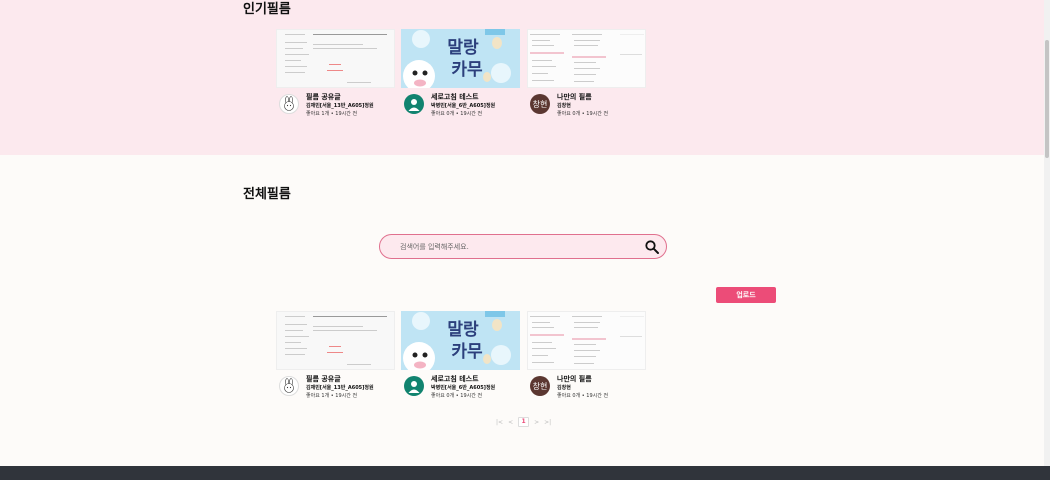 The height and width of the screenshot is (480, 1050). I want to click on search-icon, so click(652, 247).